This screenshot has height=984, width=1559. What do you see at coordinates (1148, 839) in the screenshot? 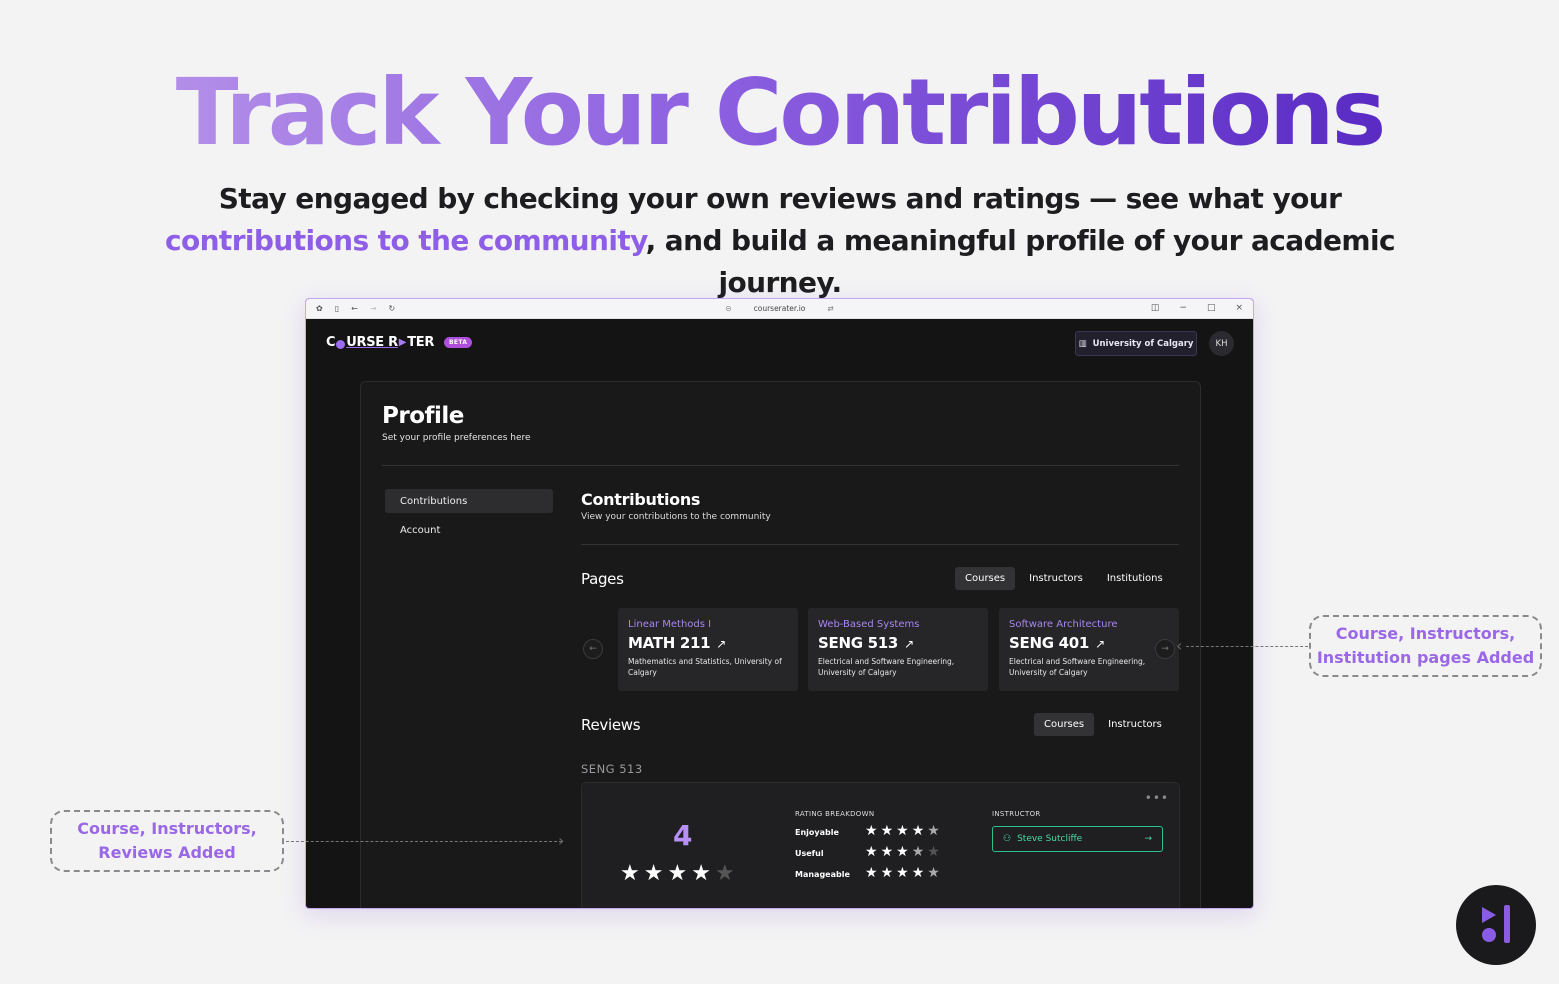
I see `arrow-right-icon: →` at bounding box center [1148, 839].